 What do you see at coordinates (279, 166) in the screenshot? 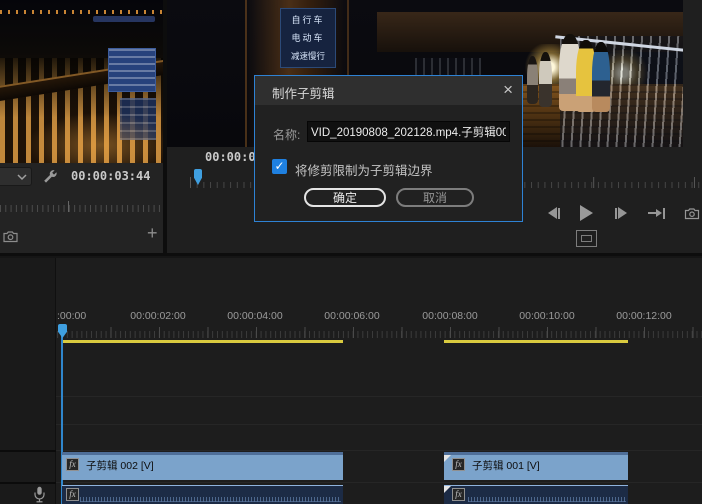
I see `trim-restrict-checkbox: ✓` at bounding box center [279, 166].